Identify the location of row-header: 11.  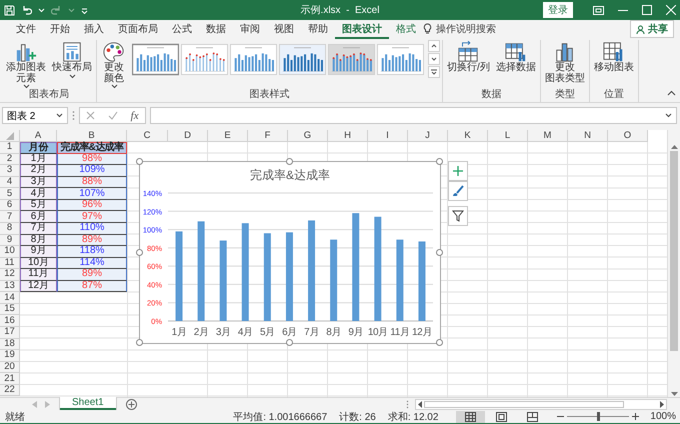
(10, 264).